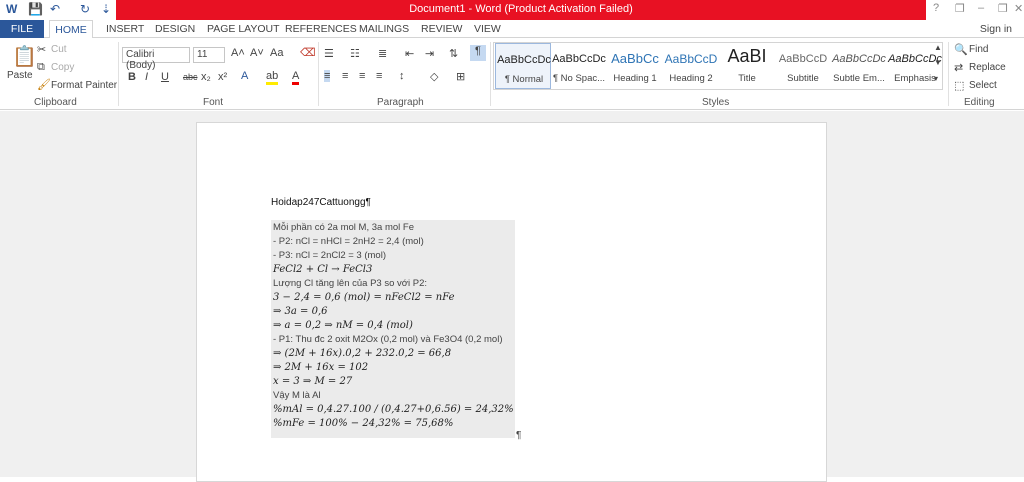  What do you see at coordinates (460, 76) in the screenshot?
I see `borders-icon: ⊞` at bounding box center [460, 76].